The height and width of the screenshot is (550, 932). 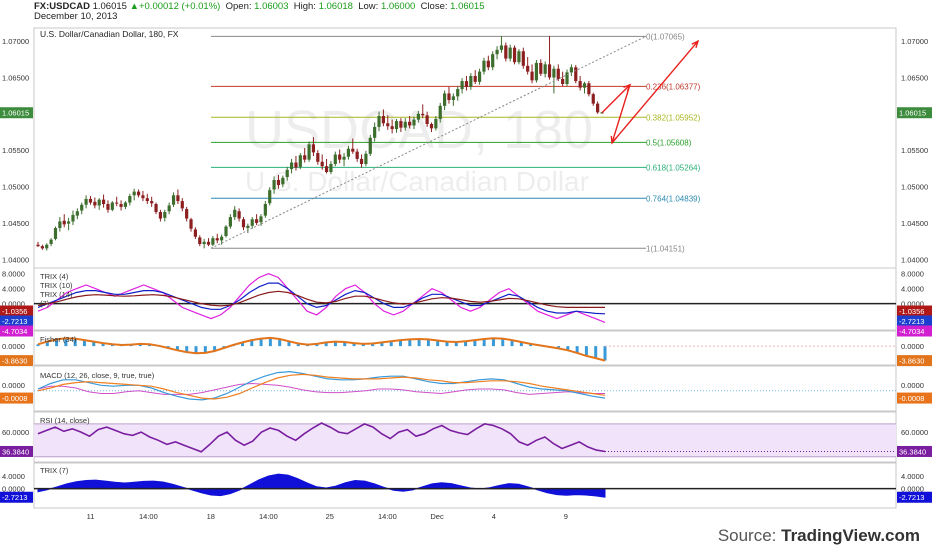 I want to click on fib-label-6: 1(1.04151), so click(x=665, y=248).